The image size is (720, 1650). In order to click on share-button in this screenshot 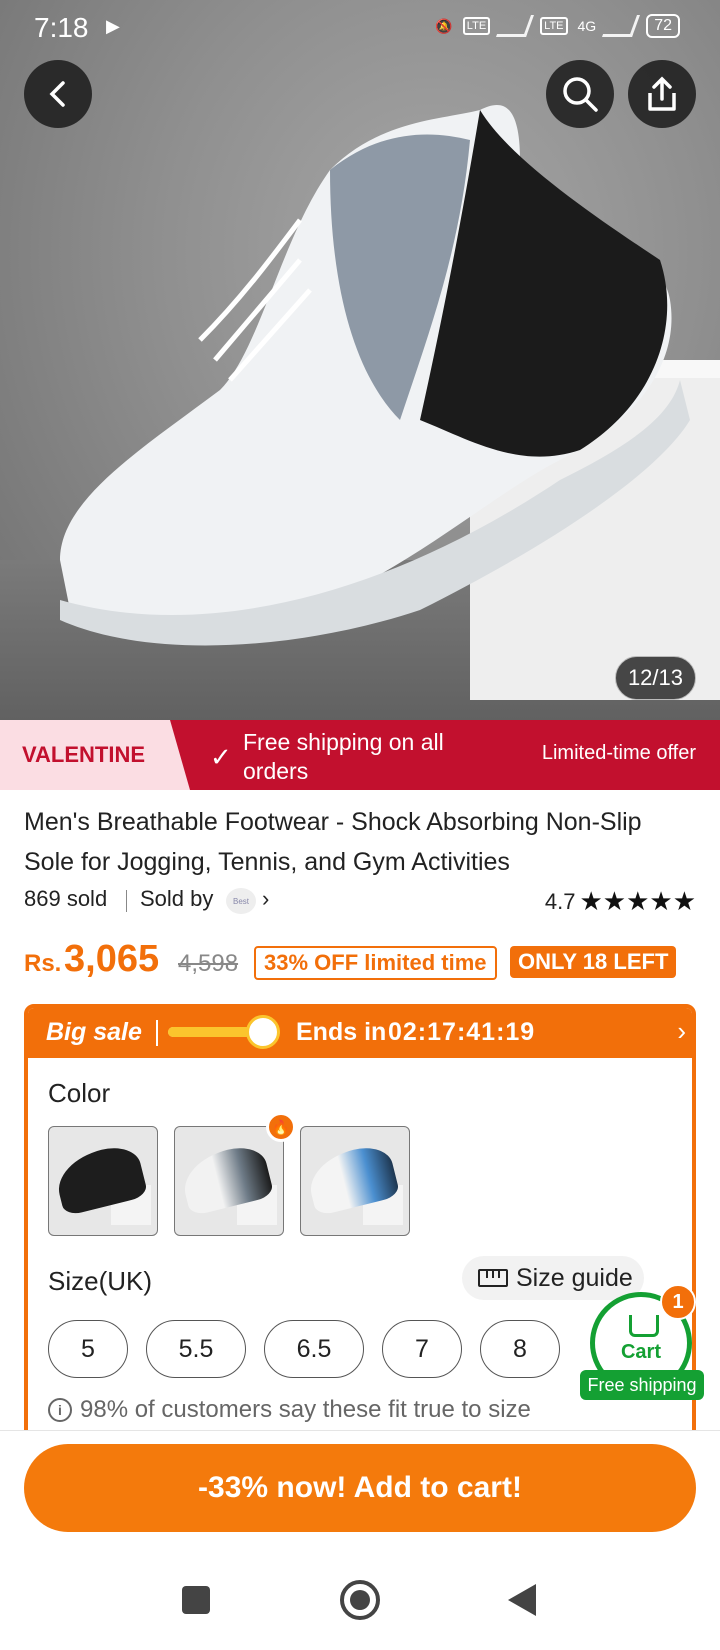, I will do `click(662, 94)`.